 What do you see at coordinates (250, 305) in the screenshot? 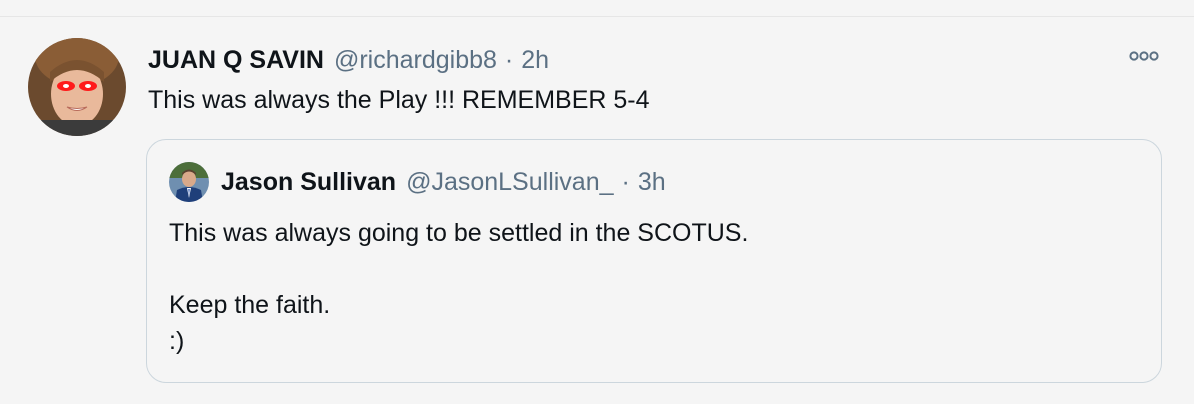
I see `quoted-text-line: Keep the faith.` at bounding box center [250, 305].